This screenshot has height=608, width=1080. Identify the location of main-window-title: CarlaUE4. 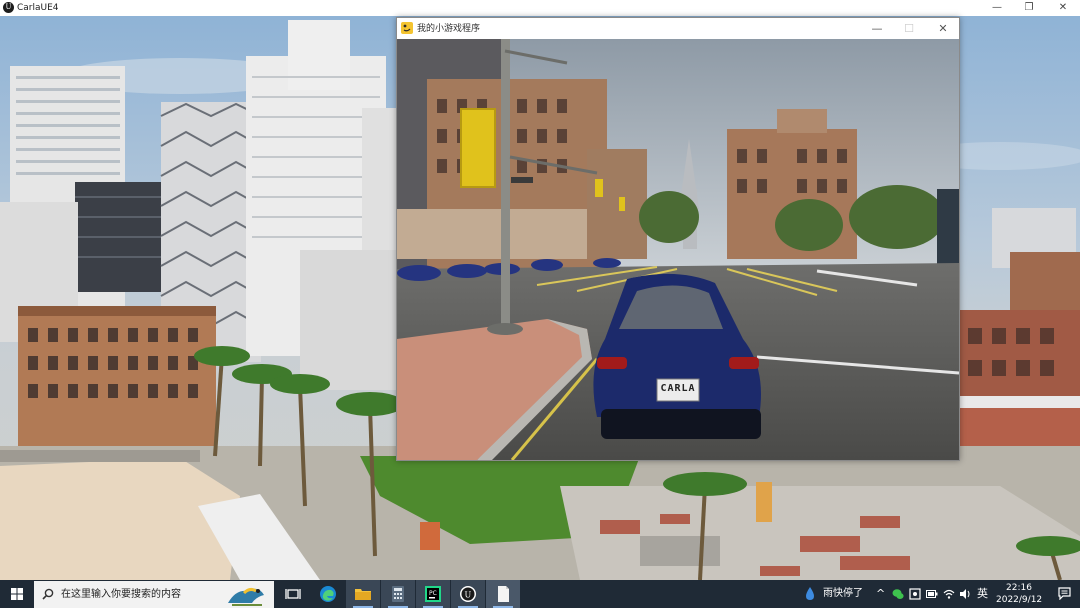
(38, 8).